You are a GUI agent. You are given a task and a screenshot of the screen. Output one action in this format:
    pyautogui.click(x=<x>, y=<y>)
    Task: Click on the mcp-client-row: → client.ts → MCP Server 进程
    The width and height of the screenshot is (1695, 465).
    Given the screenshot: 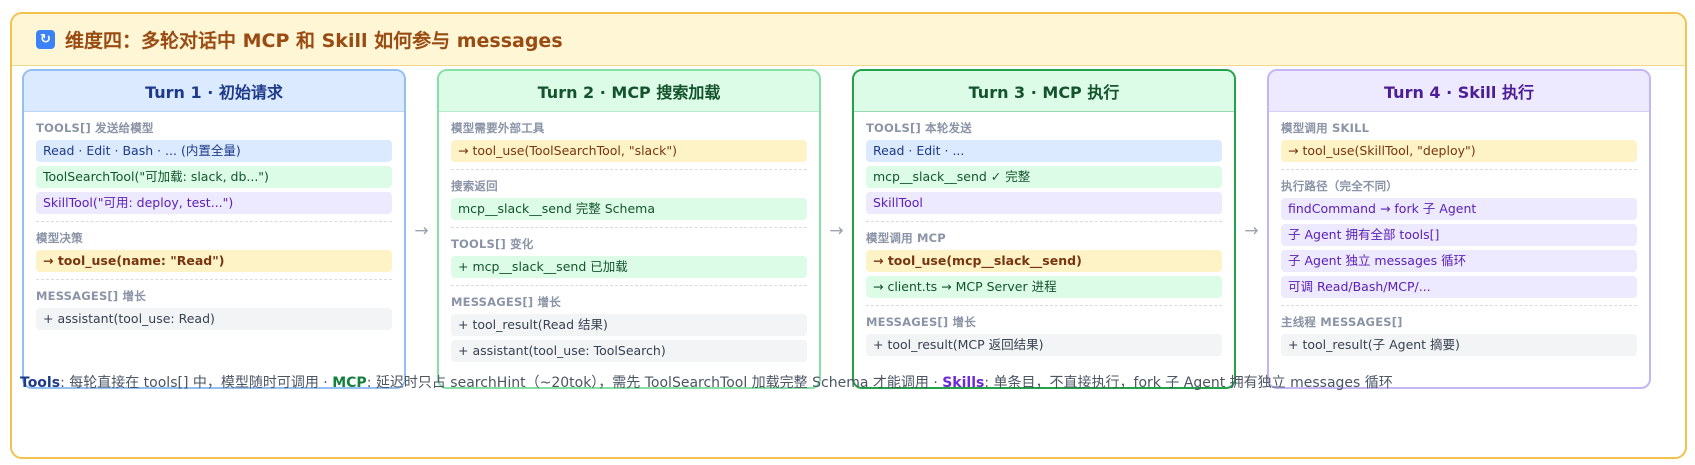 What is the action you would take?
    pyautogui.click(x=1044, y=287)
    